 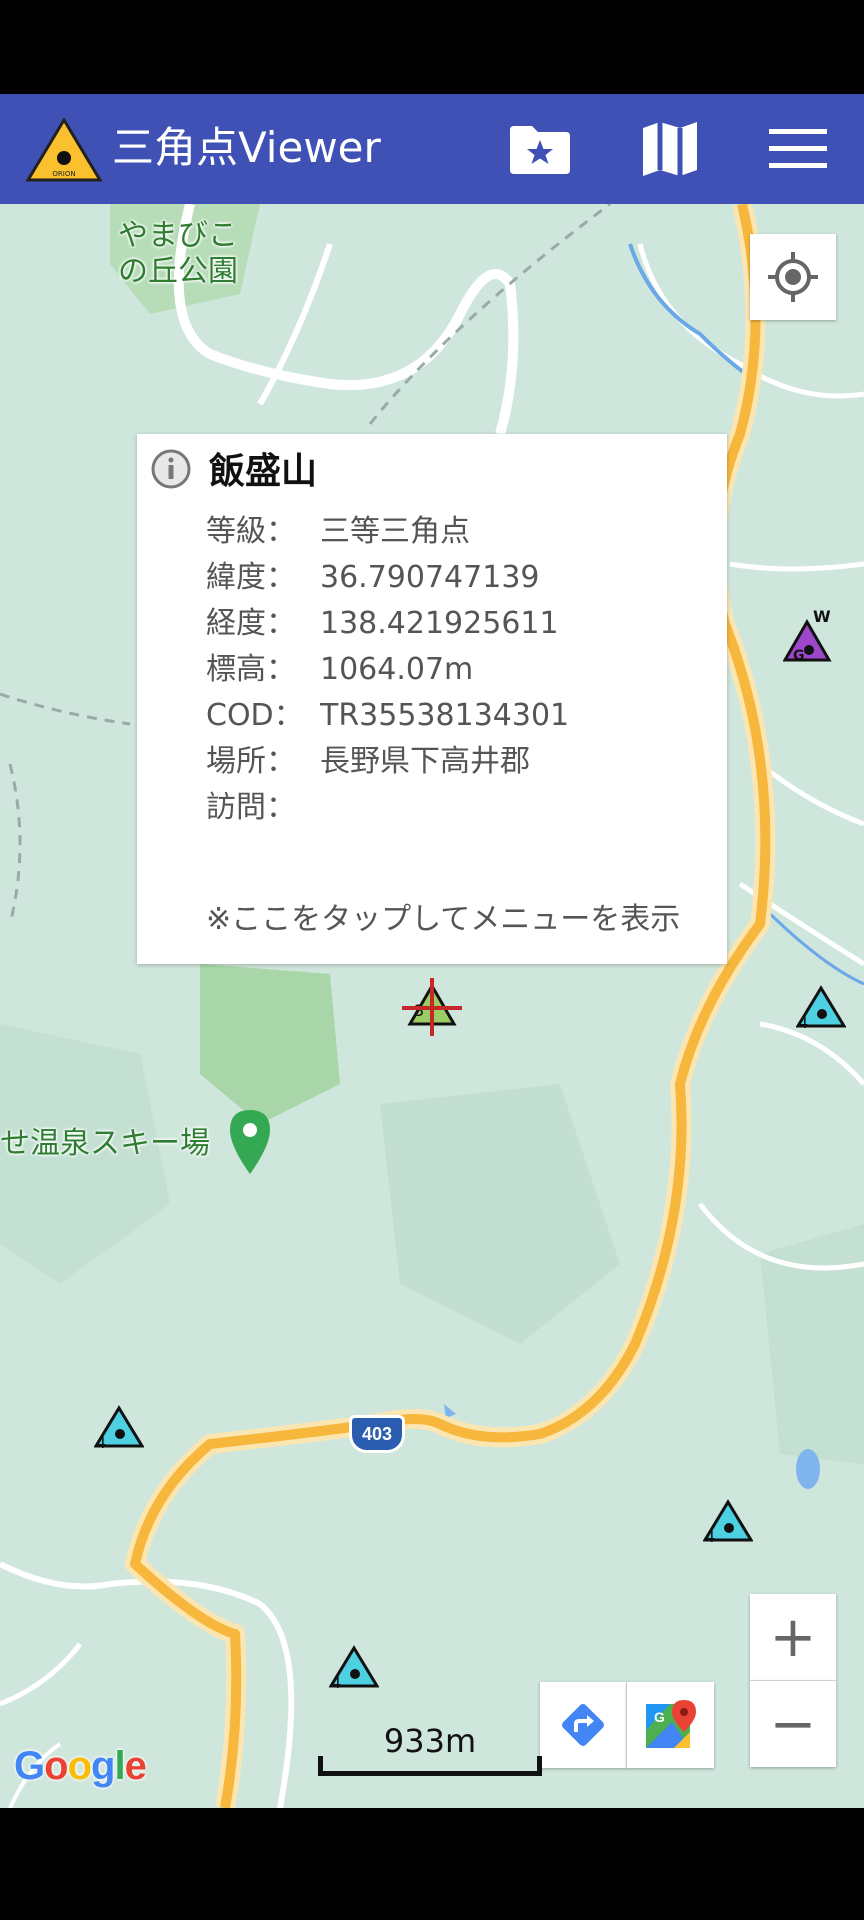 I want to click on map-type-button, so click(x=670, y=149).